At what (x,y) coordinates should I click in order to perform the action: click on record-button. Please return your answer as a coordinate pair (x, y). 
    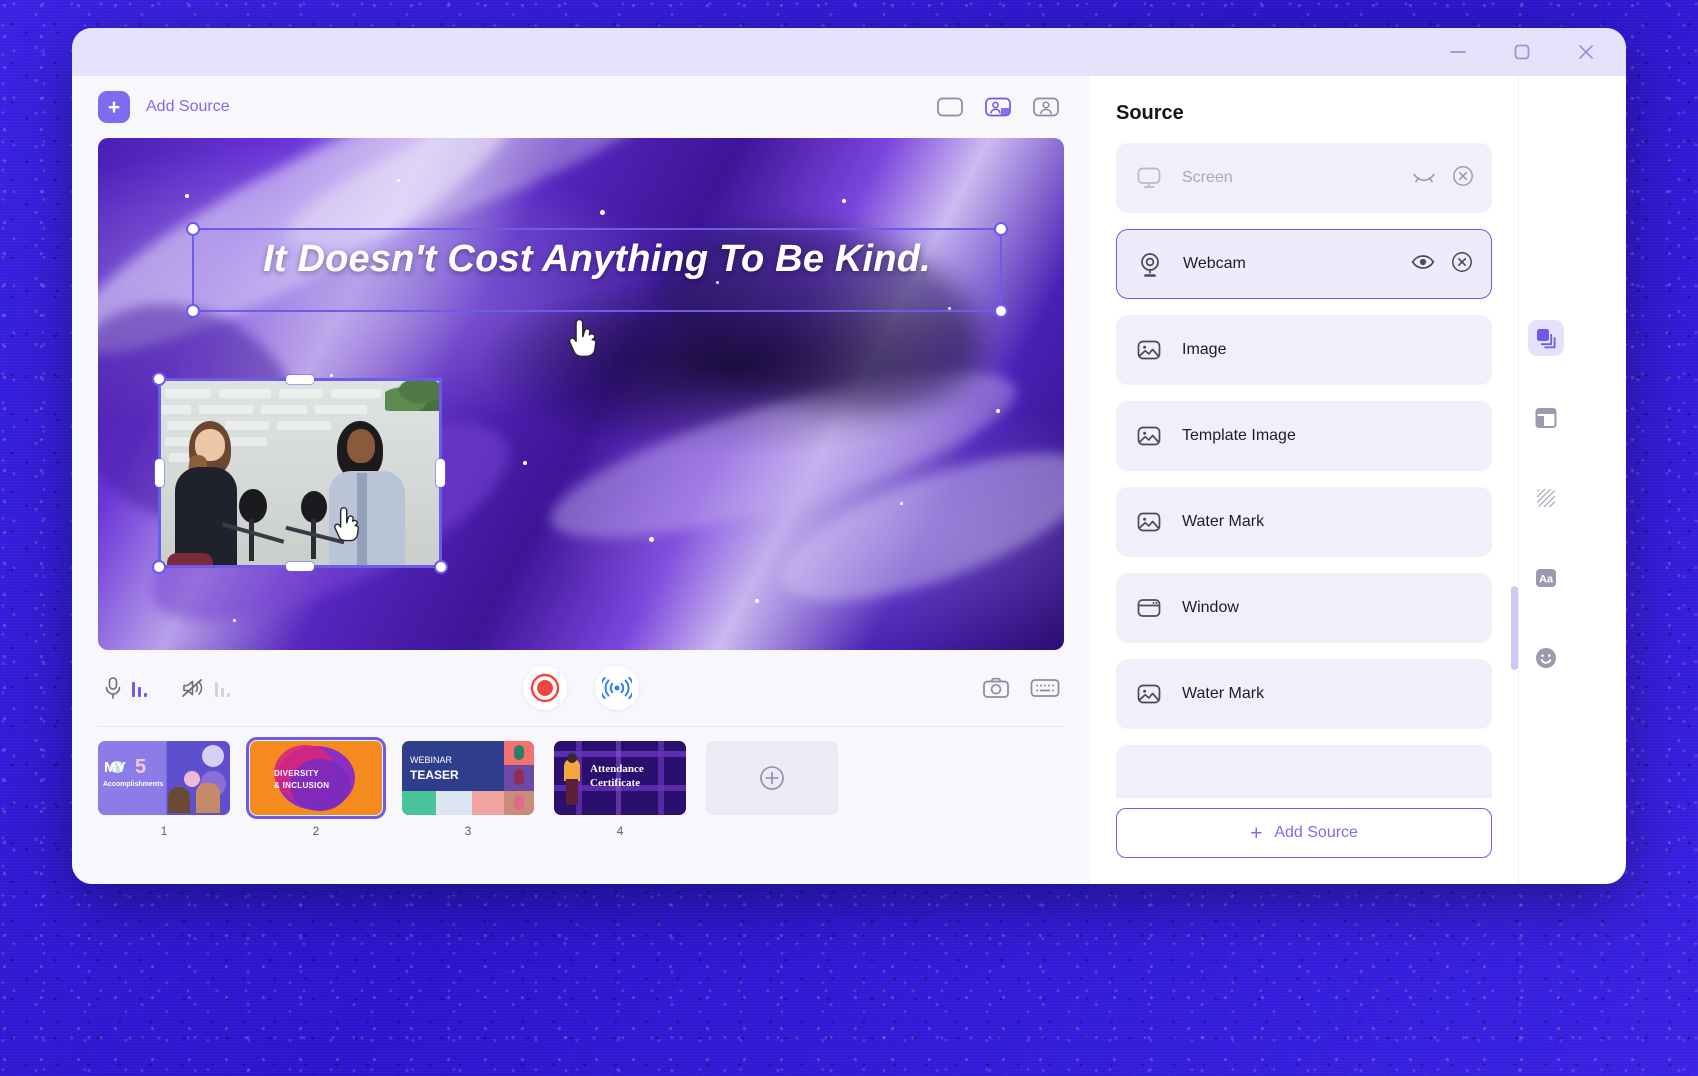
    Looking at the image, I should click on (545, 688).